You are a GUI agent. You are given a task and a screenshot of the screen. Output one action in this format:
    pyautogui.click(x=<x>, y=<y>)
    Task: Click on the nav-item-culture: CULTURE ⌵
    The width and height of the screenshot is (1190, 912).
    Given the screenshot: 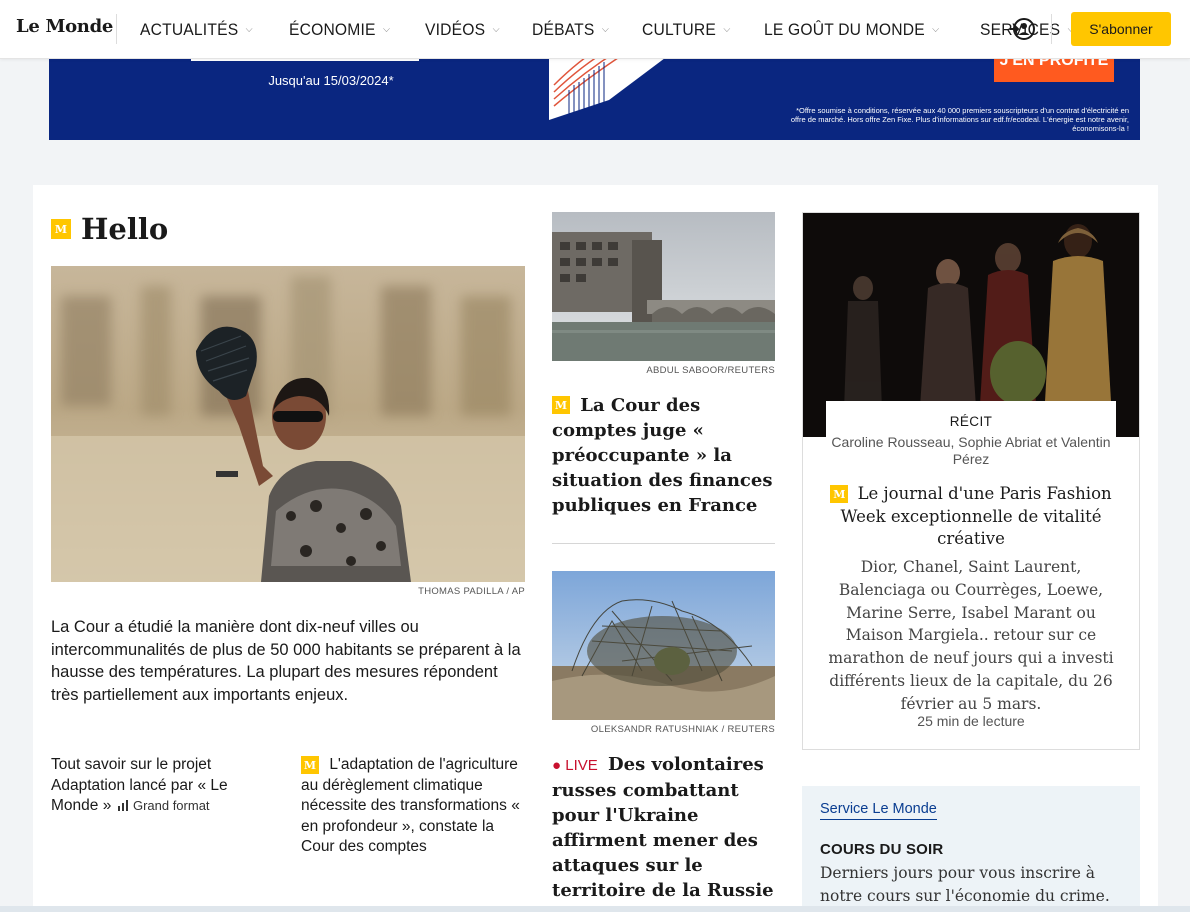 What is the action you would take?
    pyautogui.click(x=686, y=30)
    